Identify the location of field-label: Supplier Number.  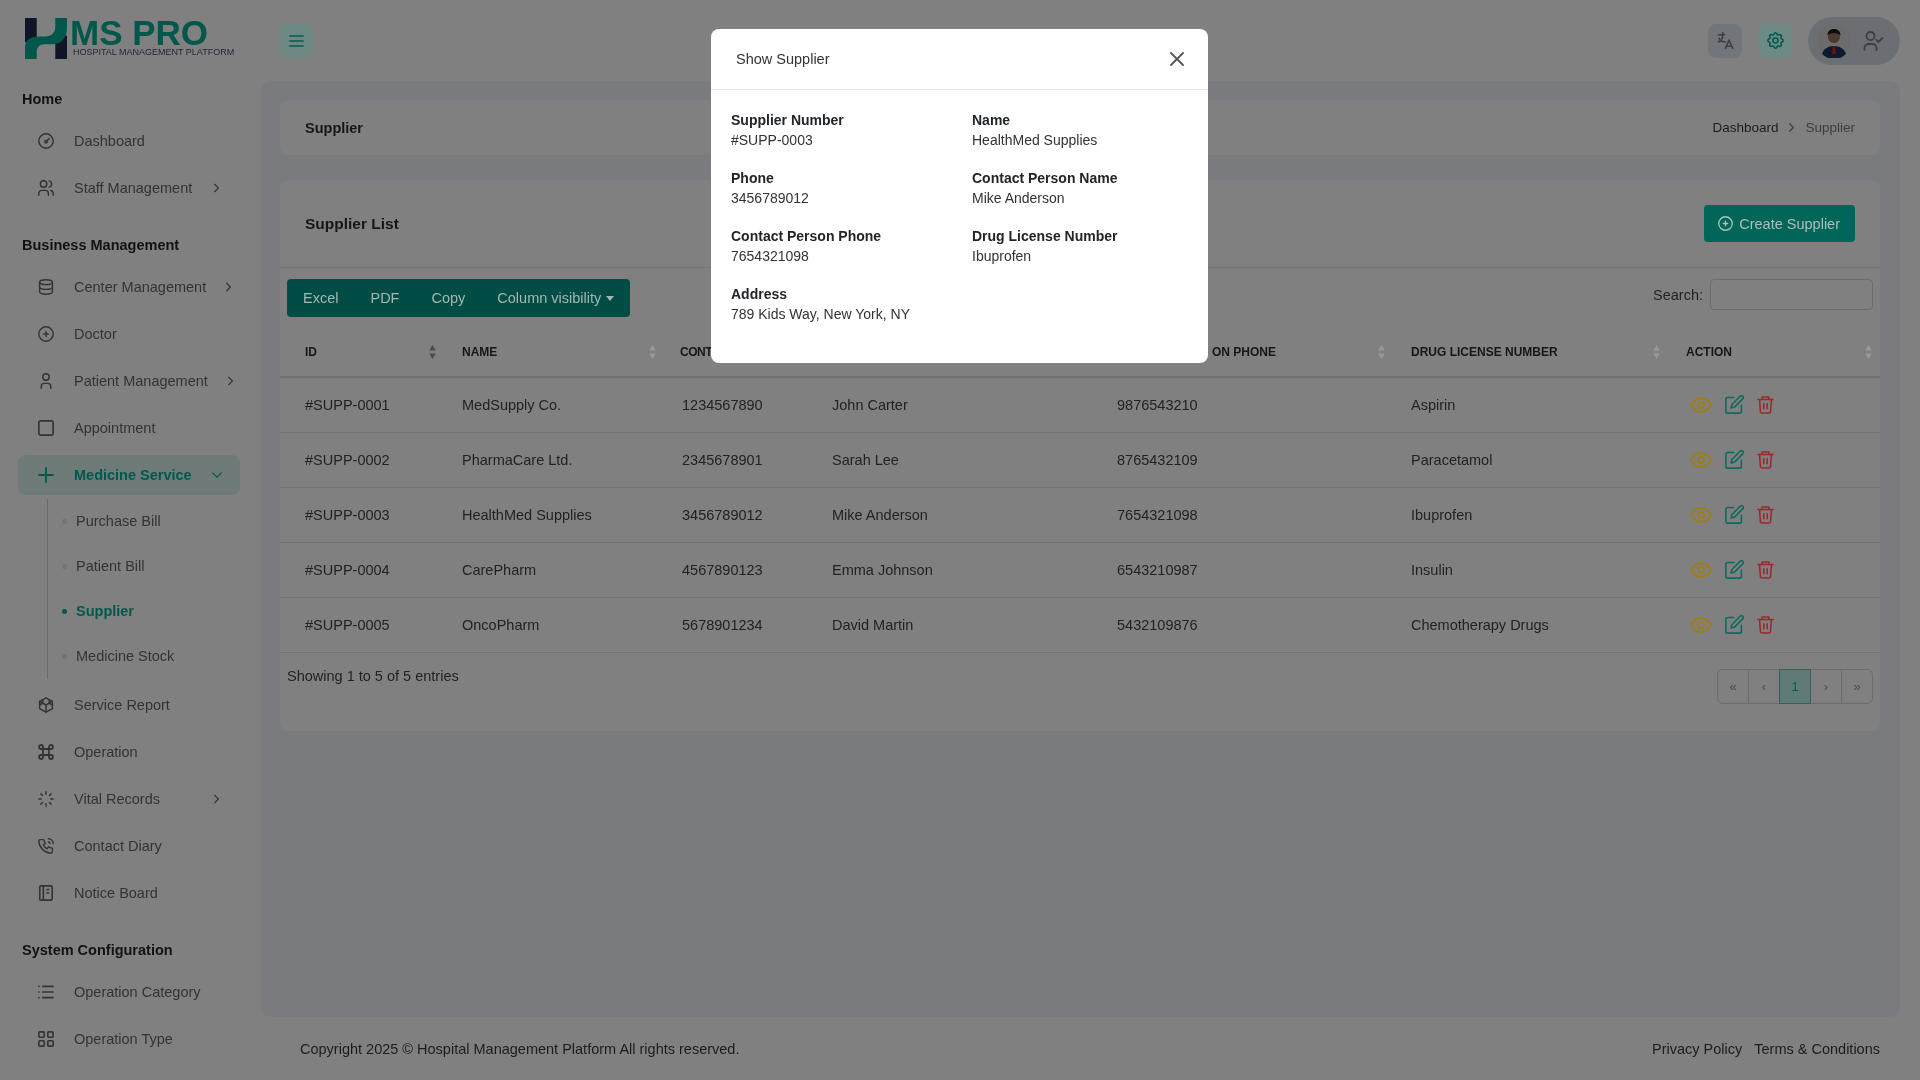
(787, 120).